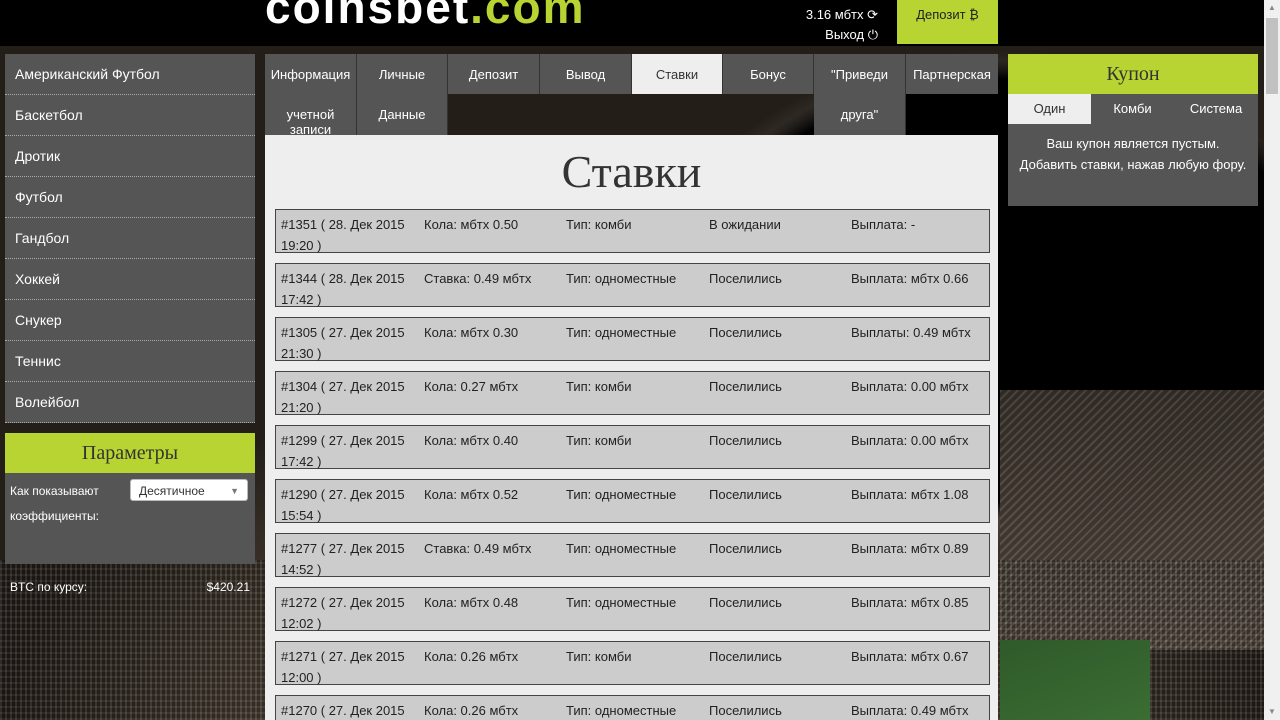 This screenshot has height=720, width=1280. What do you see at coordinates (910, 386) in the screenshot?
I see `bet-payout: Выплата: 0.00 мбтх` at bounding box center [910, 386].